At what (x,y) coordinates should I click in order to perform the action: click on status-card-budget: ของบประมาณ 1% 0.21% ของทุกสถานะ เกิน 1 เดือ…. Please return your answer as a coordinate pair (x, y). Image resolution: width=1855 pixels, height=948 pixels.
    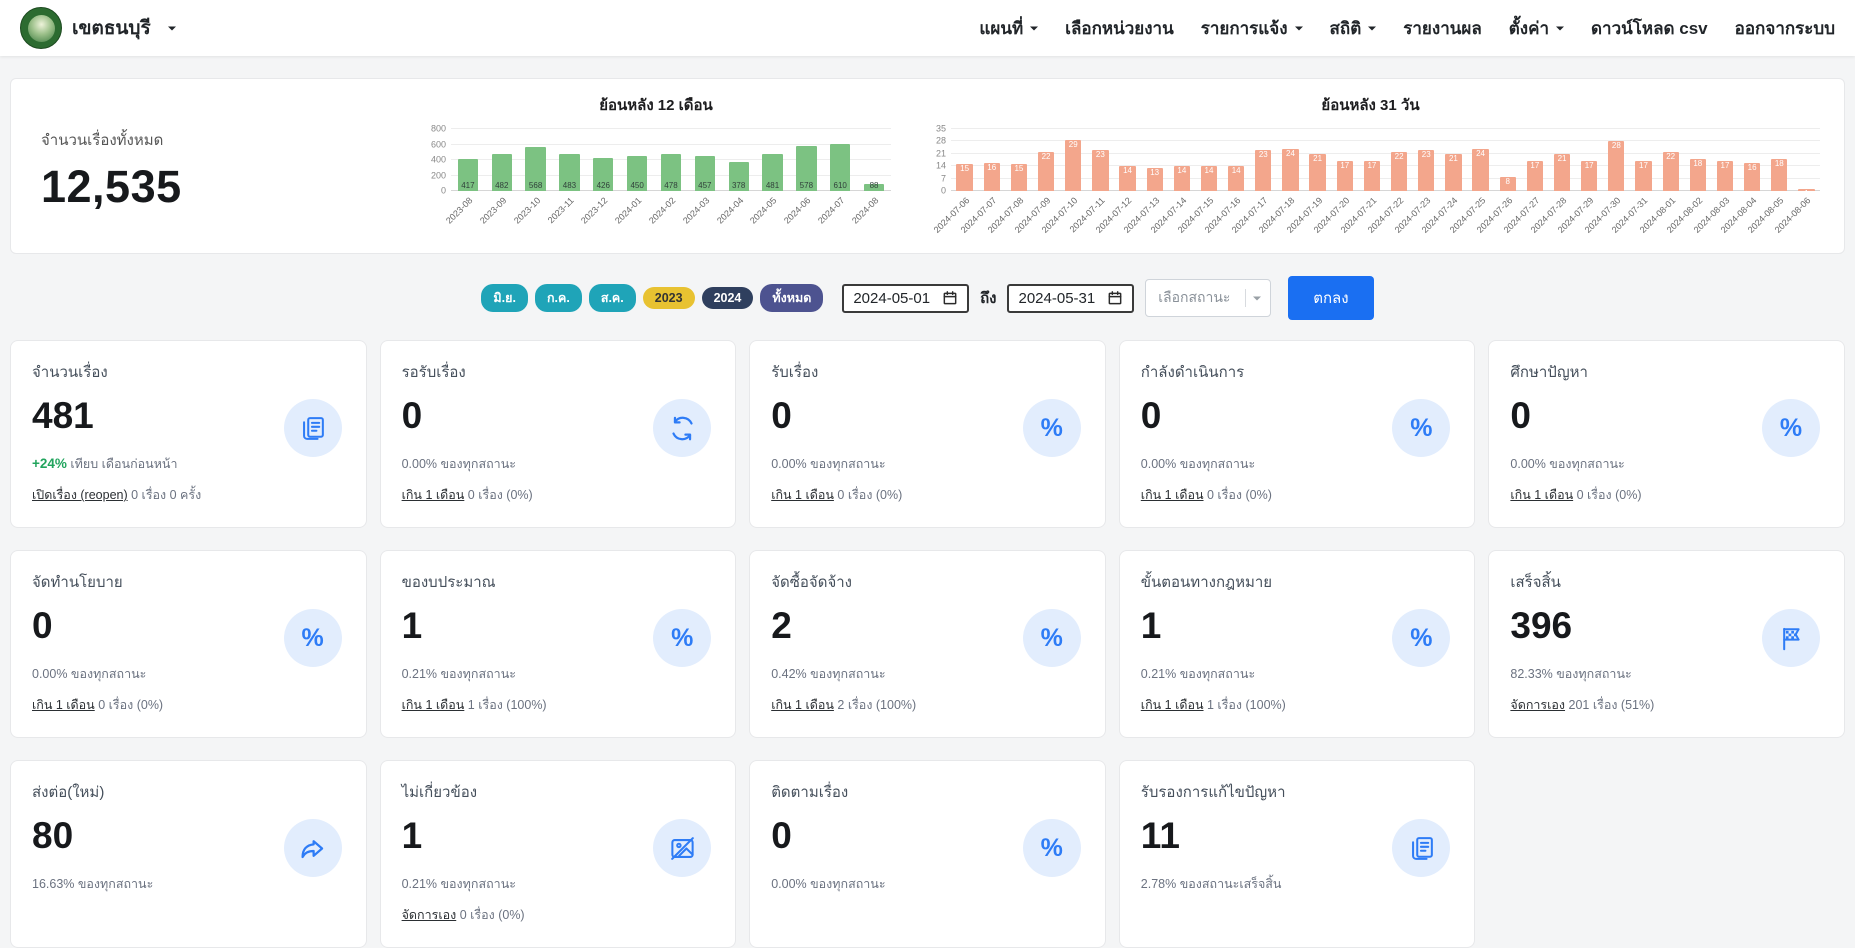
    Looking at the image, I should click on (558, 644).